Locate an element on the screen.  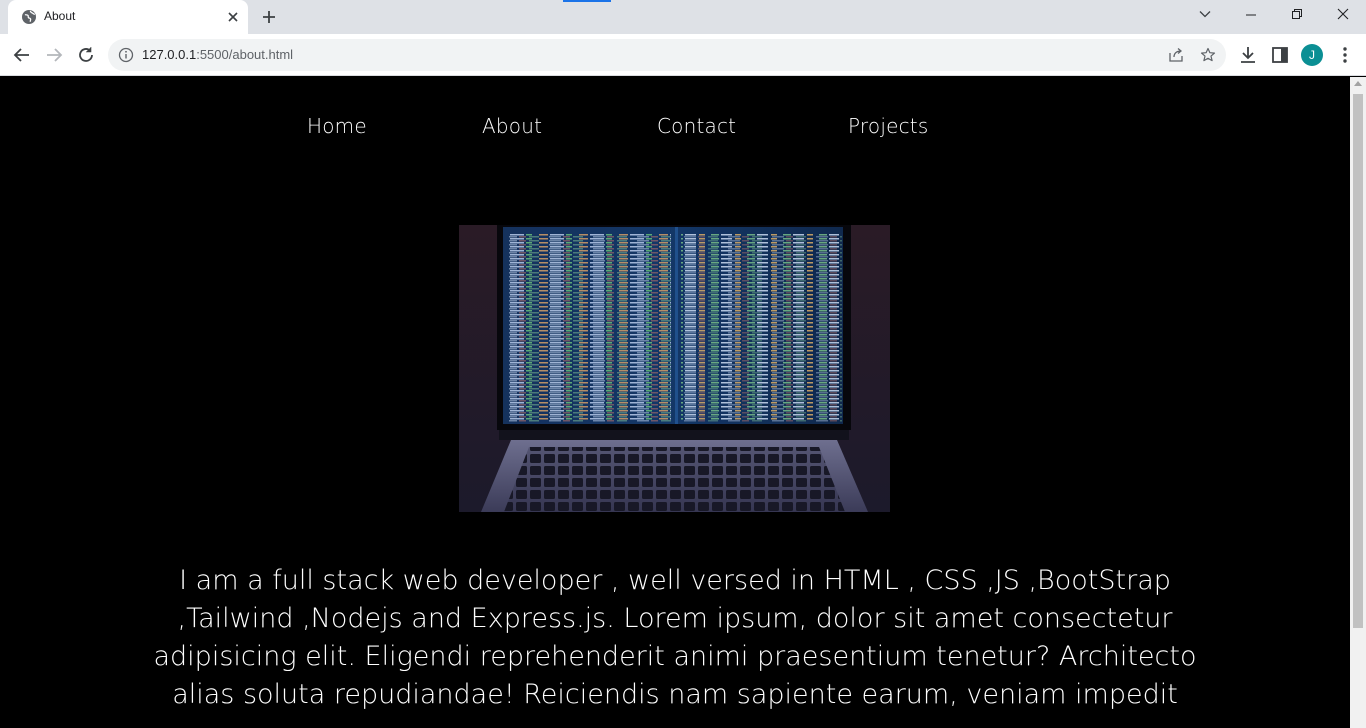
laptop-code-image is located at coordinates (674, 368).